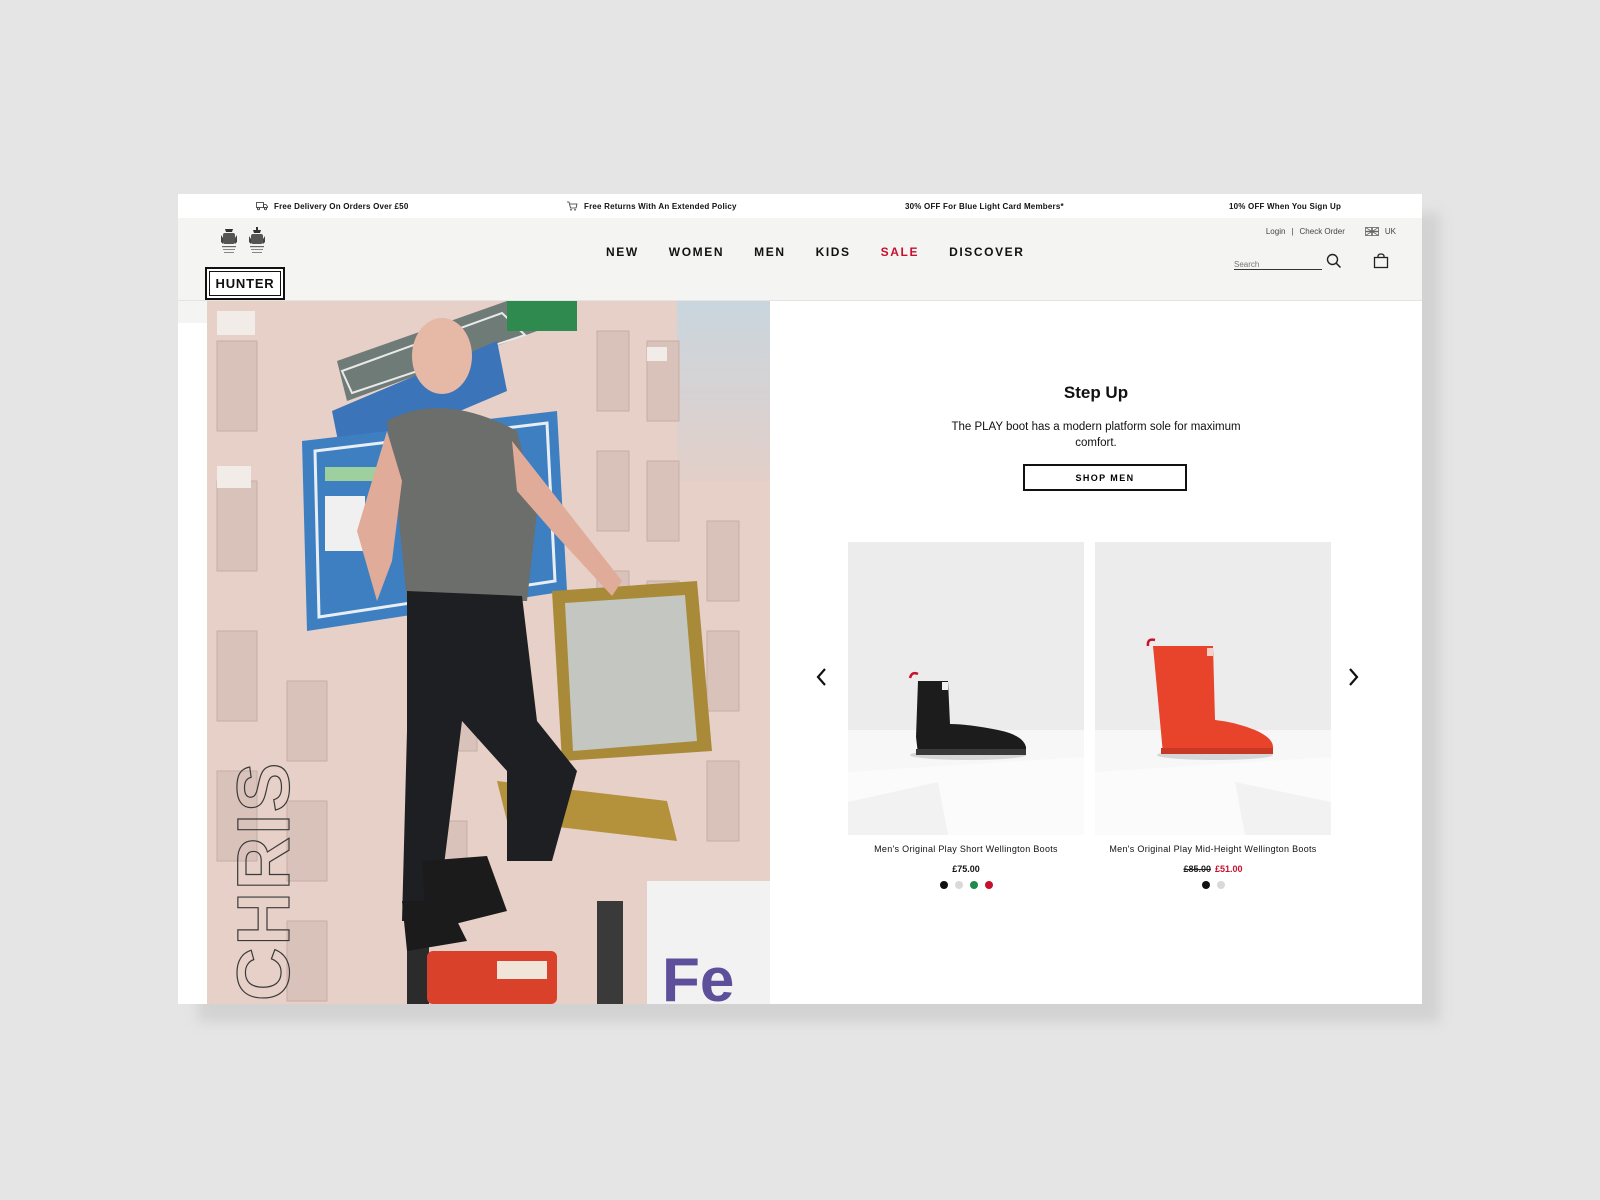 Image resolution: width=1600 pixels, height=1200 pixels. Describe the element at coordinates (622, 252) in the screenshot. I see `nav-item-new: NEW` at that location.